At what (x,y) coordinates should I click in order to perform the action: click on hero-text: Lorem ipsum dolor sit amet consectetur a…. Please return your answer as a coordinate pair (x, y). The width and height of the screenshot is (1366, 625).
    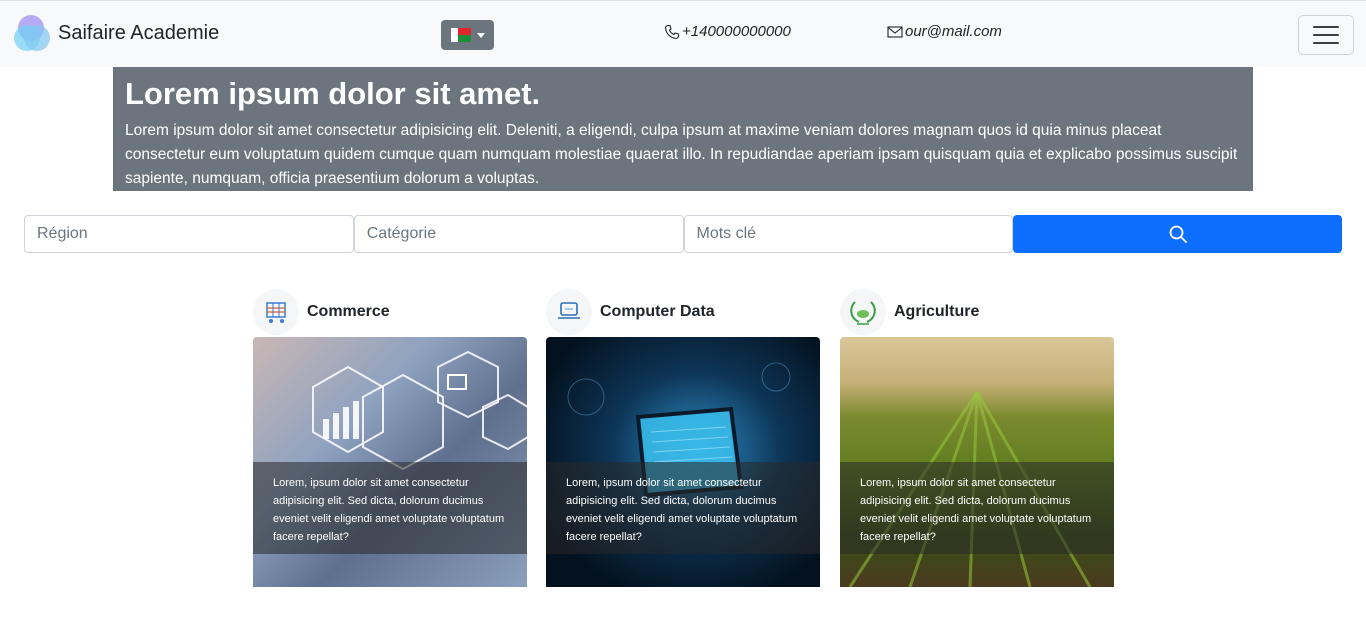
    Looking at the image, I should click on (681, 154).